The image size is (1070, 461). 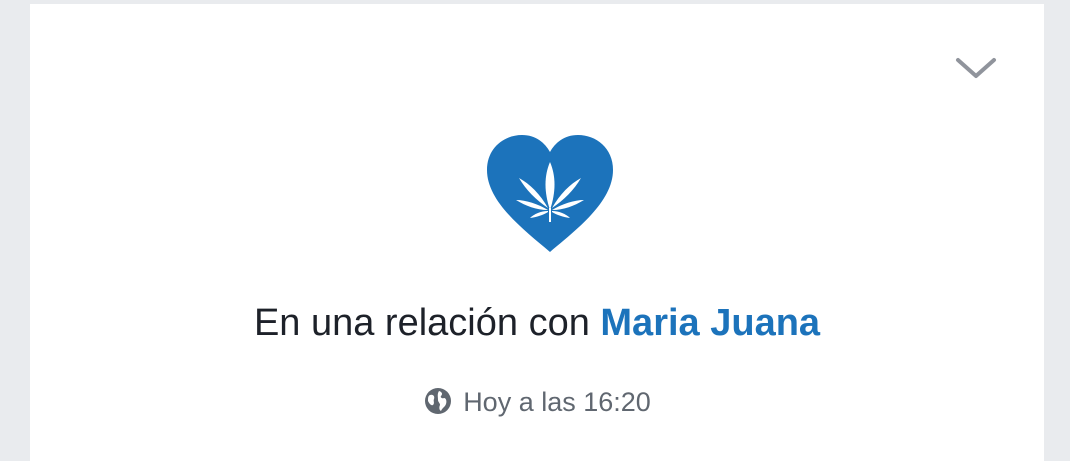 I want to click on heart-icon, so click(x=550, y=194).